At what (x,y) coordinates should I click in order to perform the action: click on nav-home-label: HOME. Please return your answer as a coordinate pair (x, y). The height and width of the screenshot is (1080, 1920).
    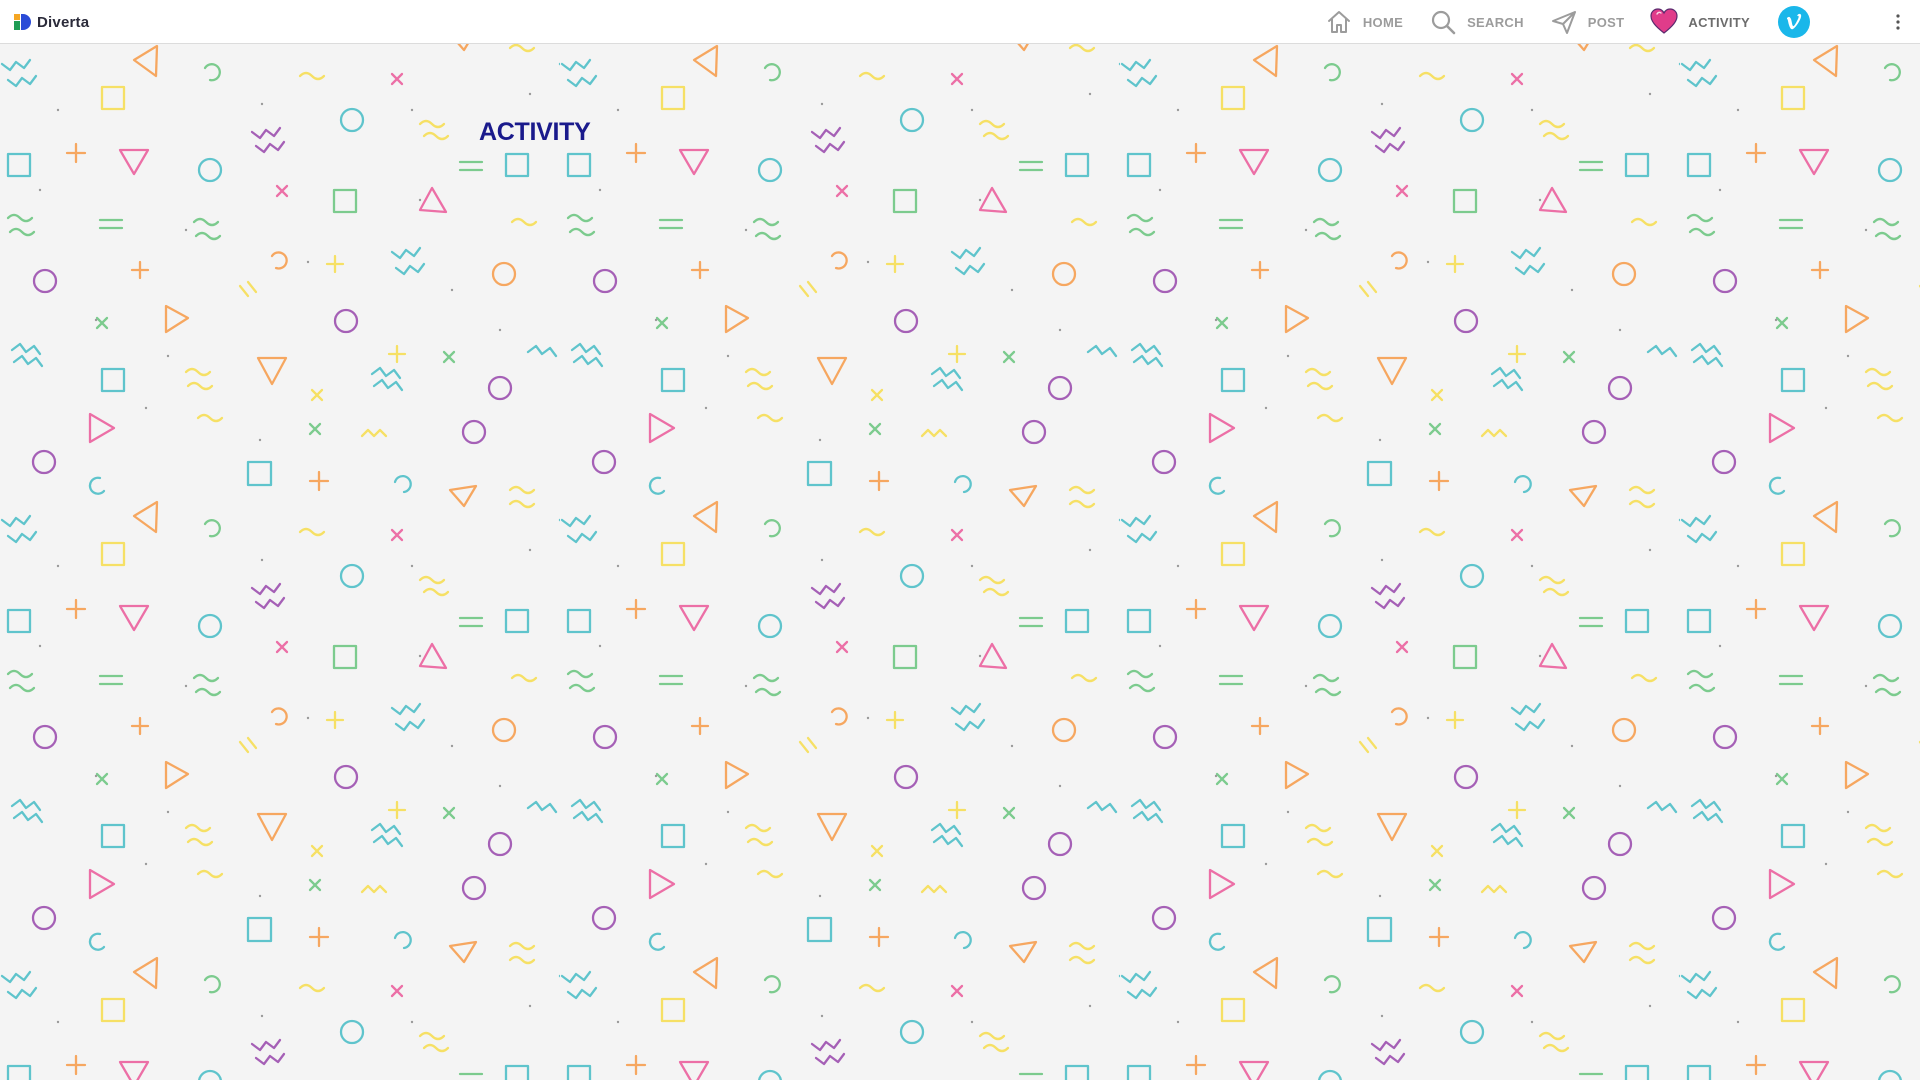
    Looking at the image, I should click on (1383, 22).